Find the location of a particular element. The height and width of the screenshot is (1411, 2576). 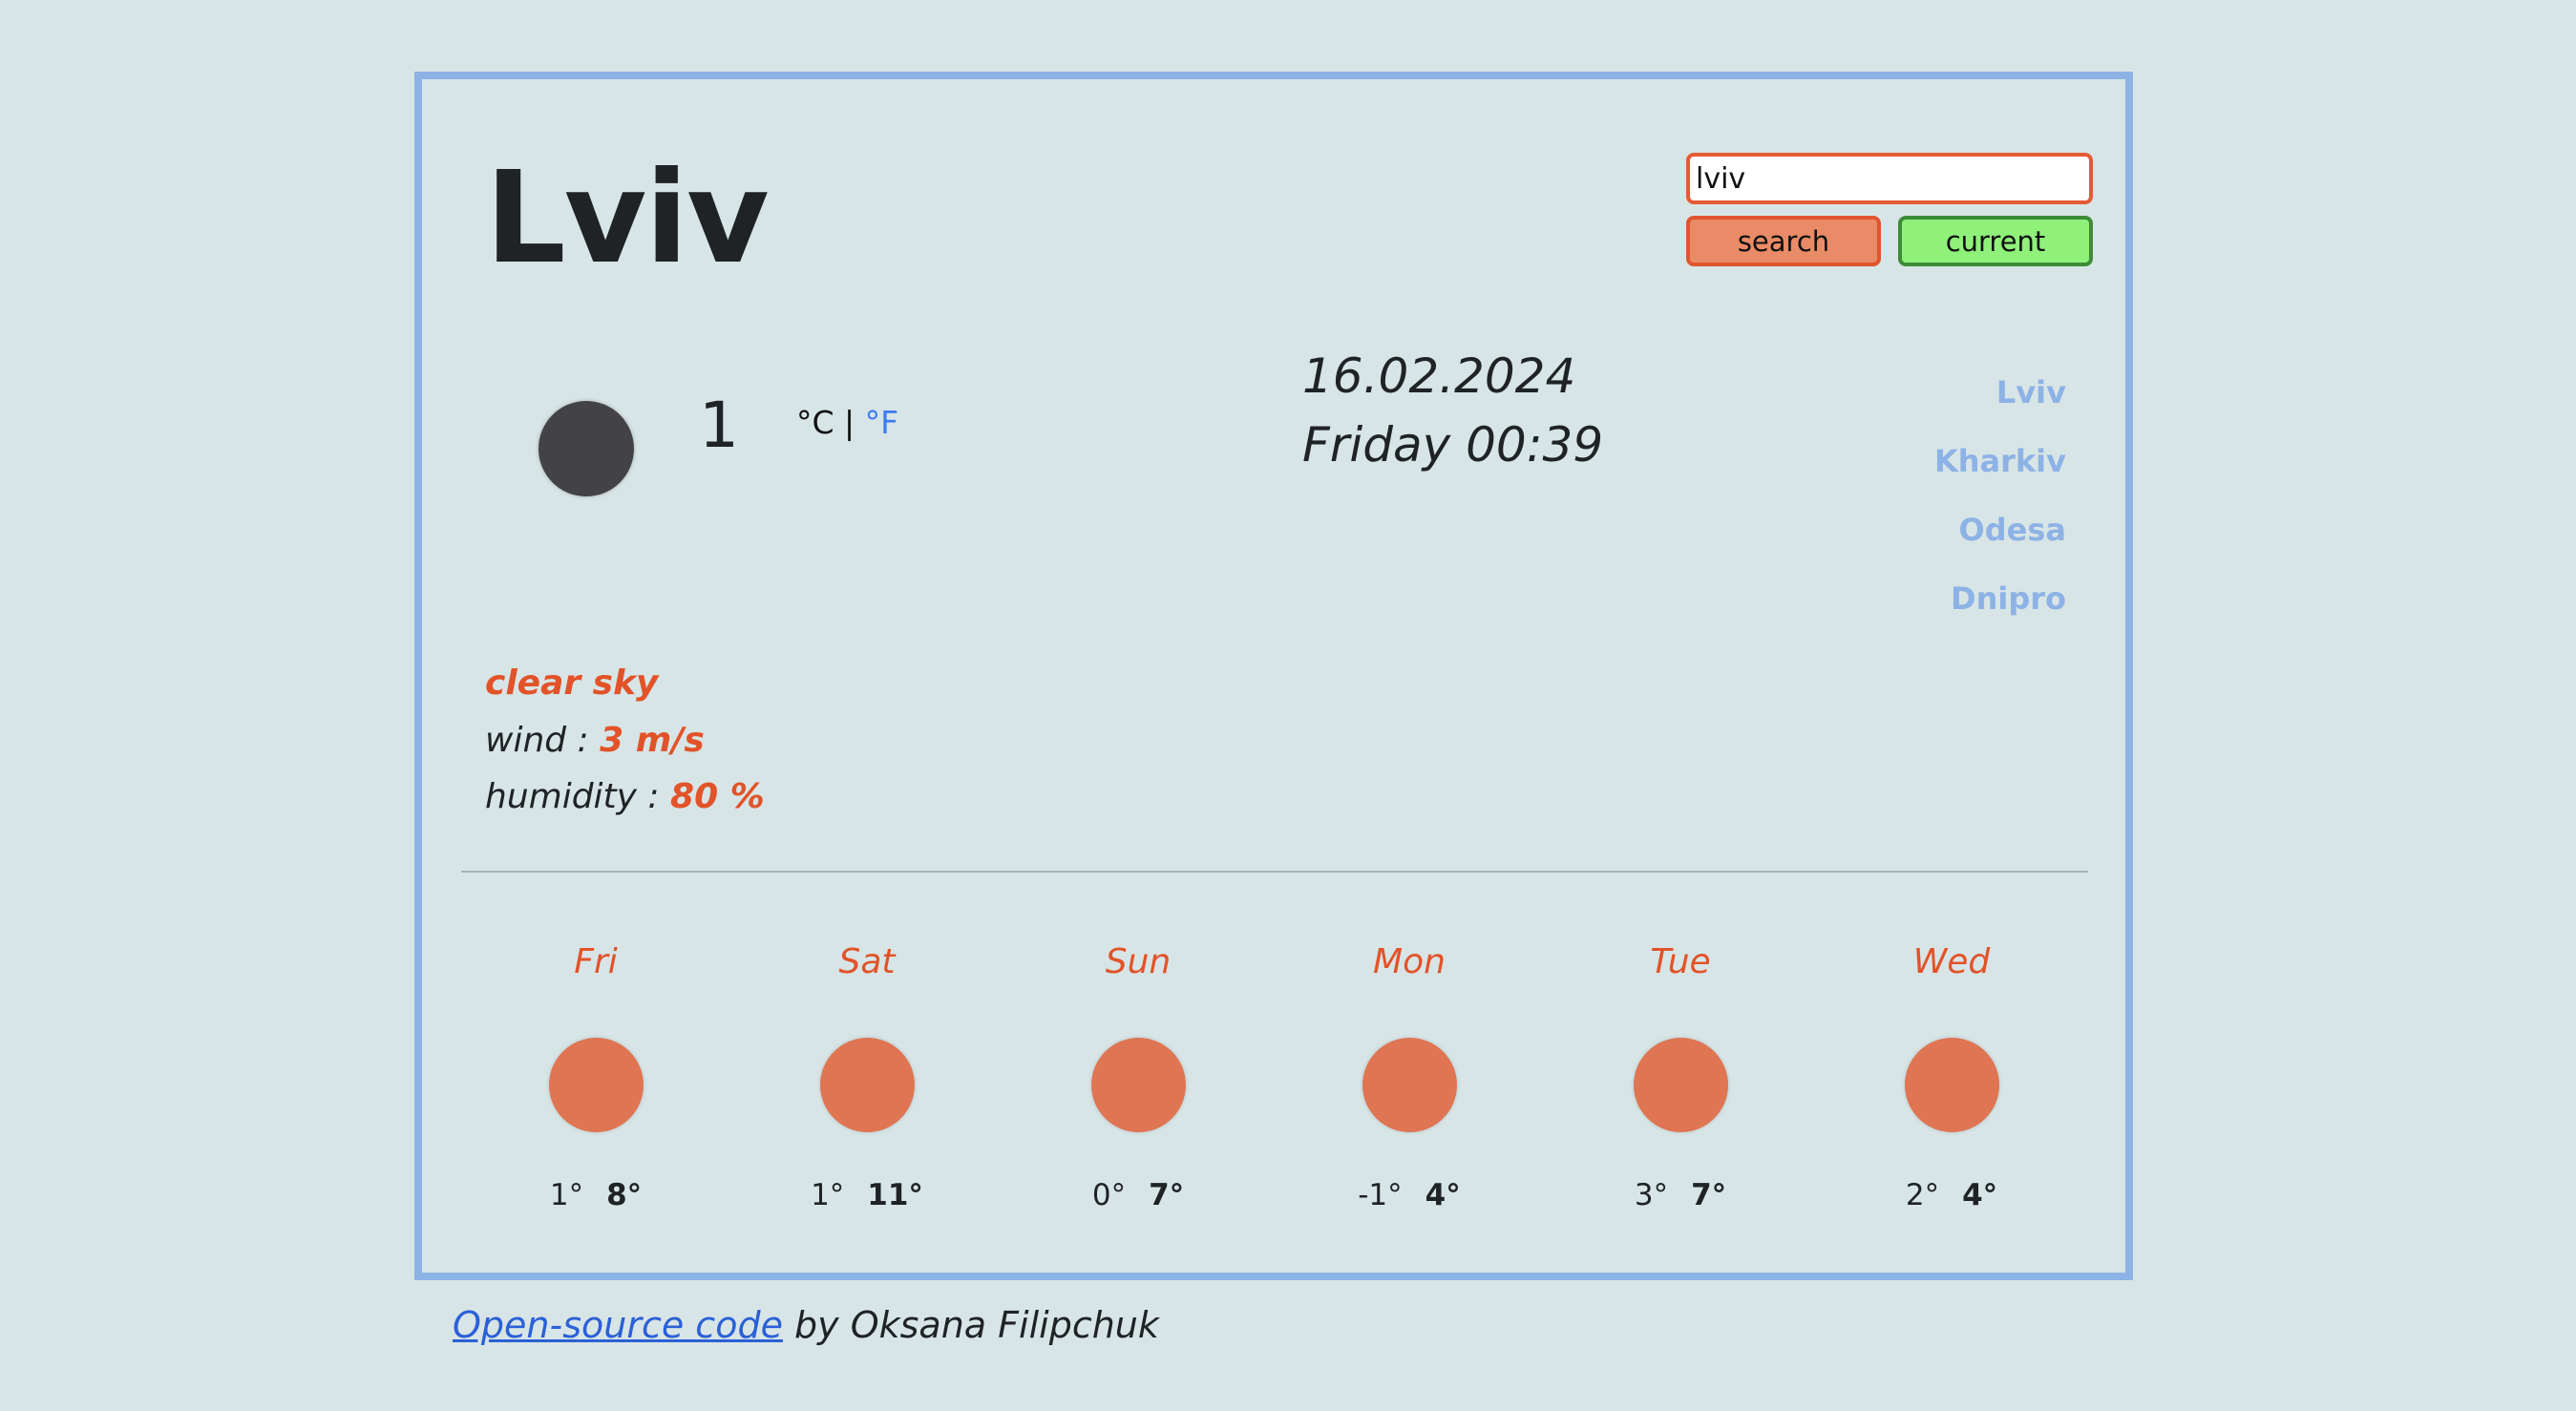

forecast-temps: 0° 7° is located at coordinates (1138, 1195).